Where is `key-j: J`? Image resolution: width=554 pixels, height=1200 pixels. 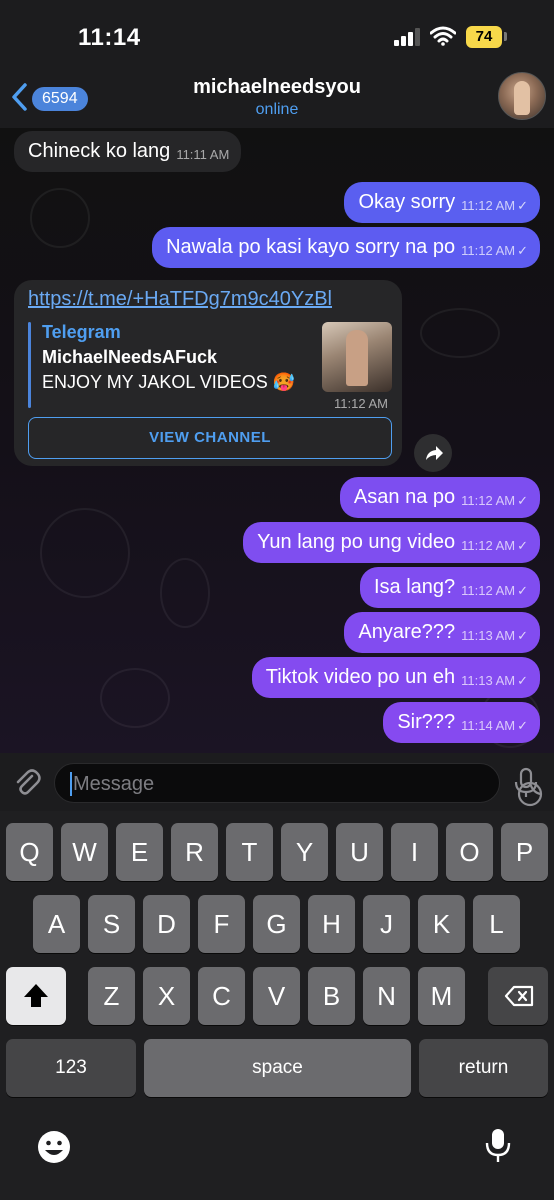
key-j: J is located at coordinates (386, 924).